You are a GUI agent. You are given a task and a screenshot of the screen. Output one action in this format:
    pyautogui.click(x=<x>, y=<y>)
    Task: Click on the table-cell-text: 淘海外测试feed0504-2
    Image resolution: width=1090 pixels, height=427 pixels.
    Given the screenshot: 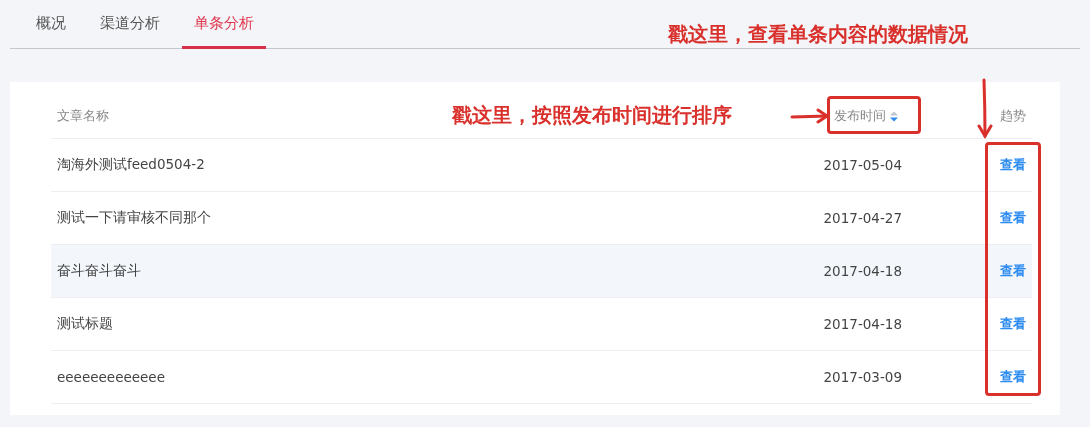 What is the action you would take?
    pyautogui.click(x=130, y=165)
    